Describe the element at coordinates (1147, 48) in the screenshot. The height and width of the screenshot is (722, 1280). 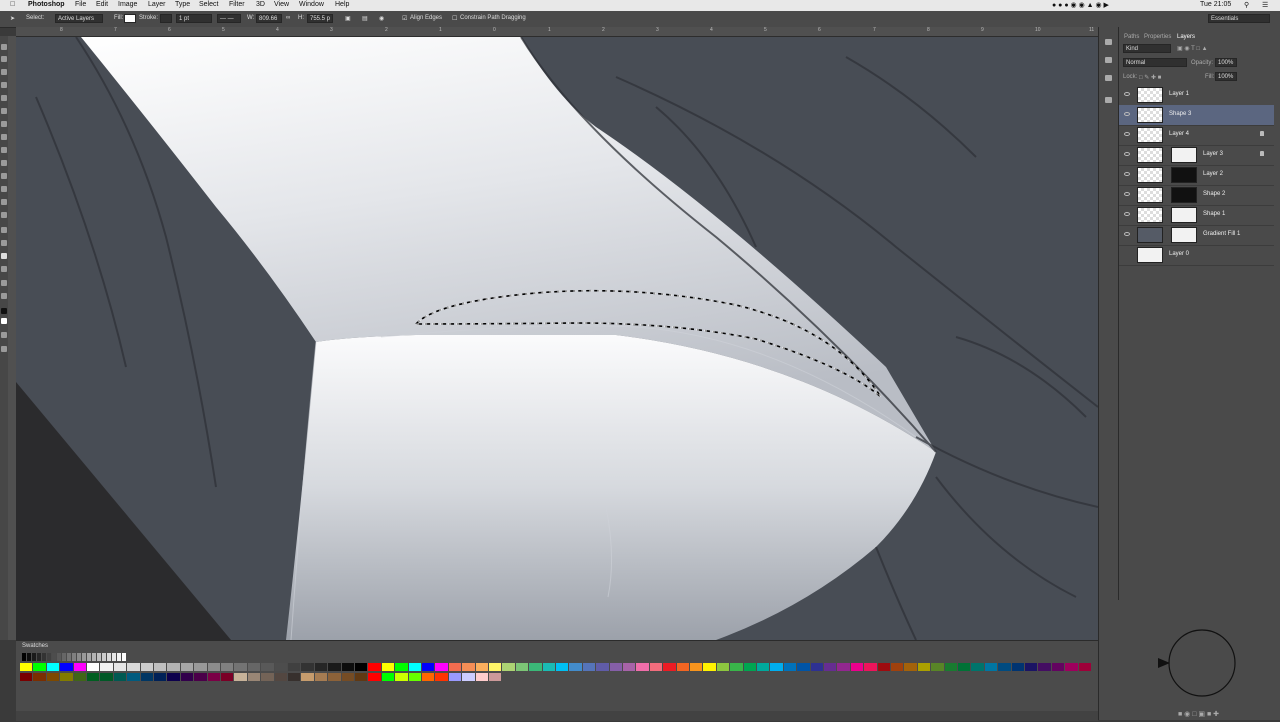
I see `layer-filter-dropdown: Kind` at that location.